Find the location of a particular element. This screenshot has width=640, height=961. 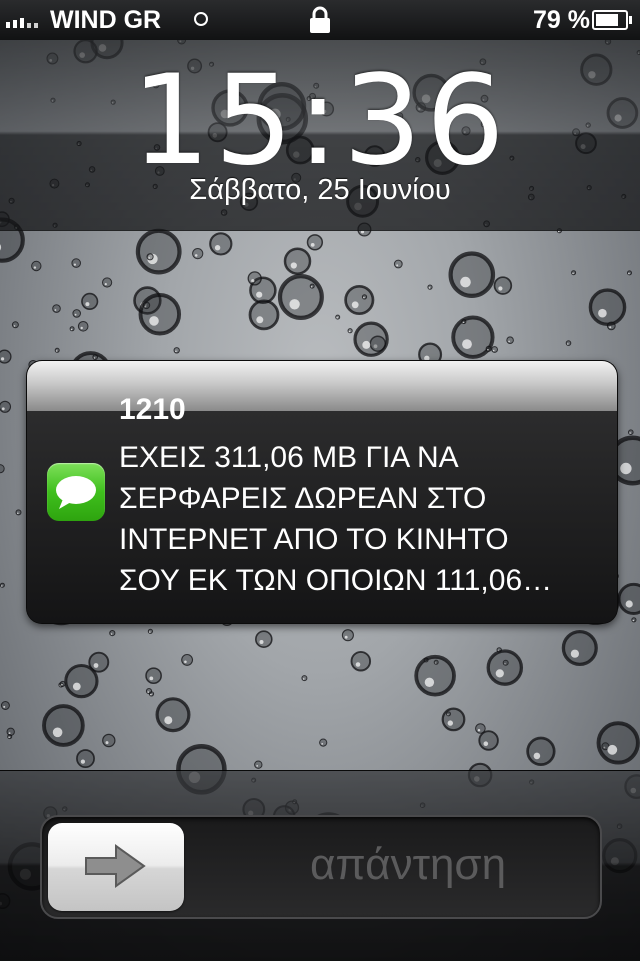

arrow-right-icon is located at coordinates (115, 866).